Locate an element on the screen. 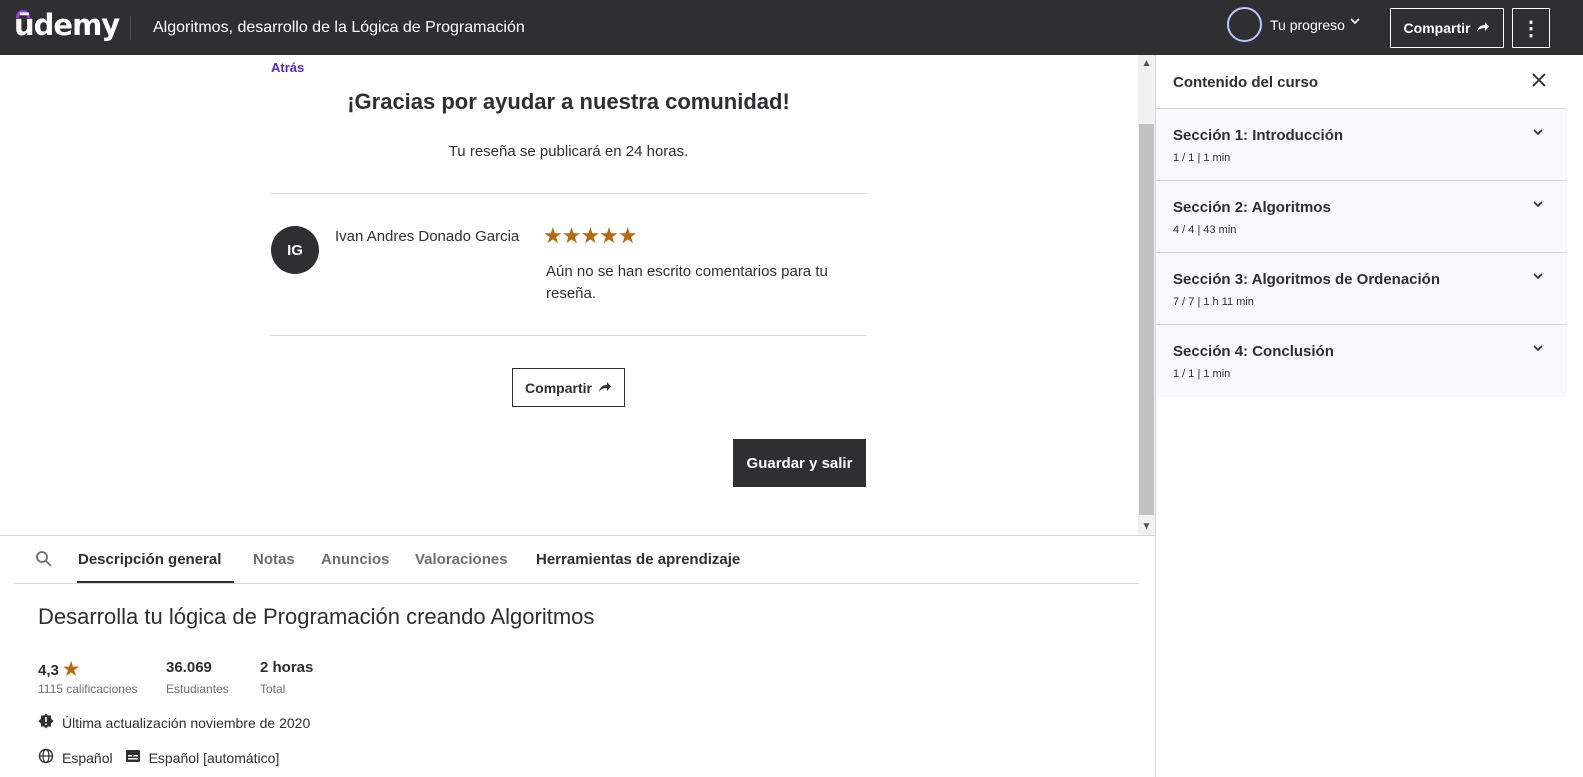  scroll-up-icon: ▲ is located at coordinates (1146, 63).